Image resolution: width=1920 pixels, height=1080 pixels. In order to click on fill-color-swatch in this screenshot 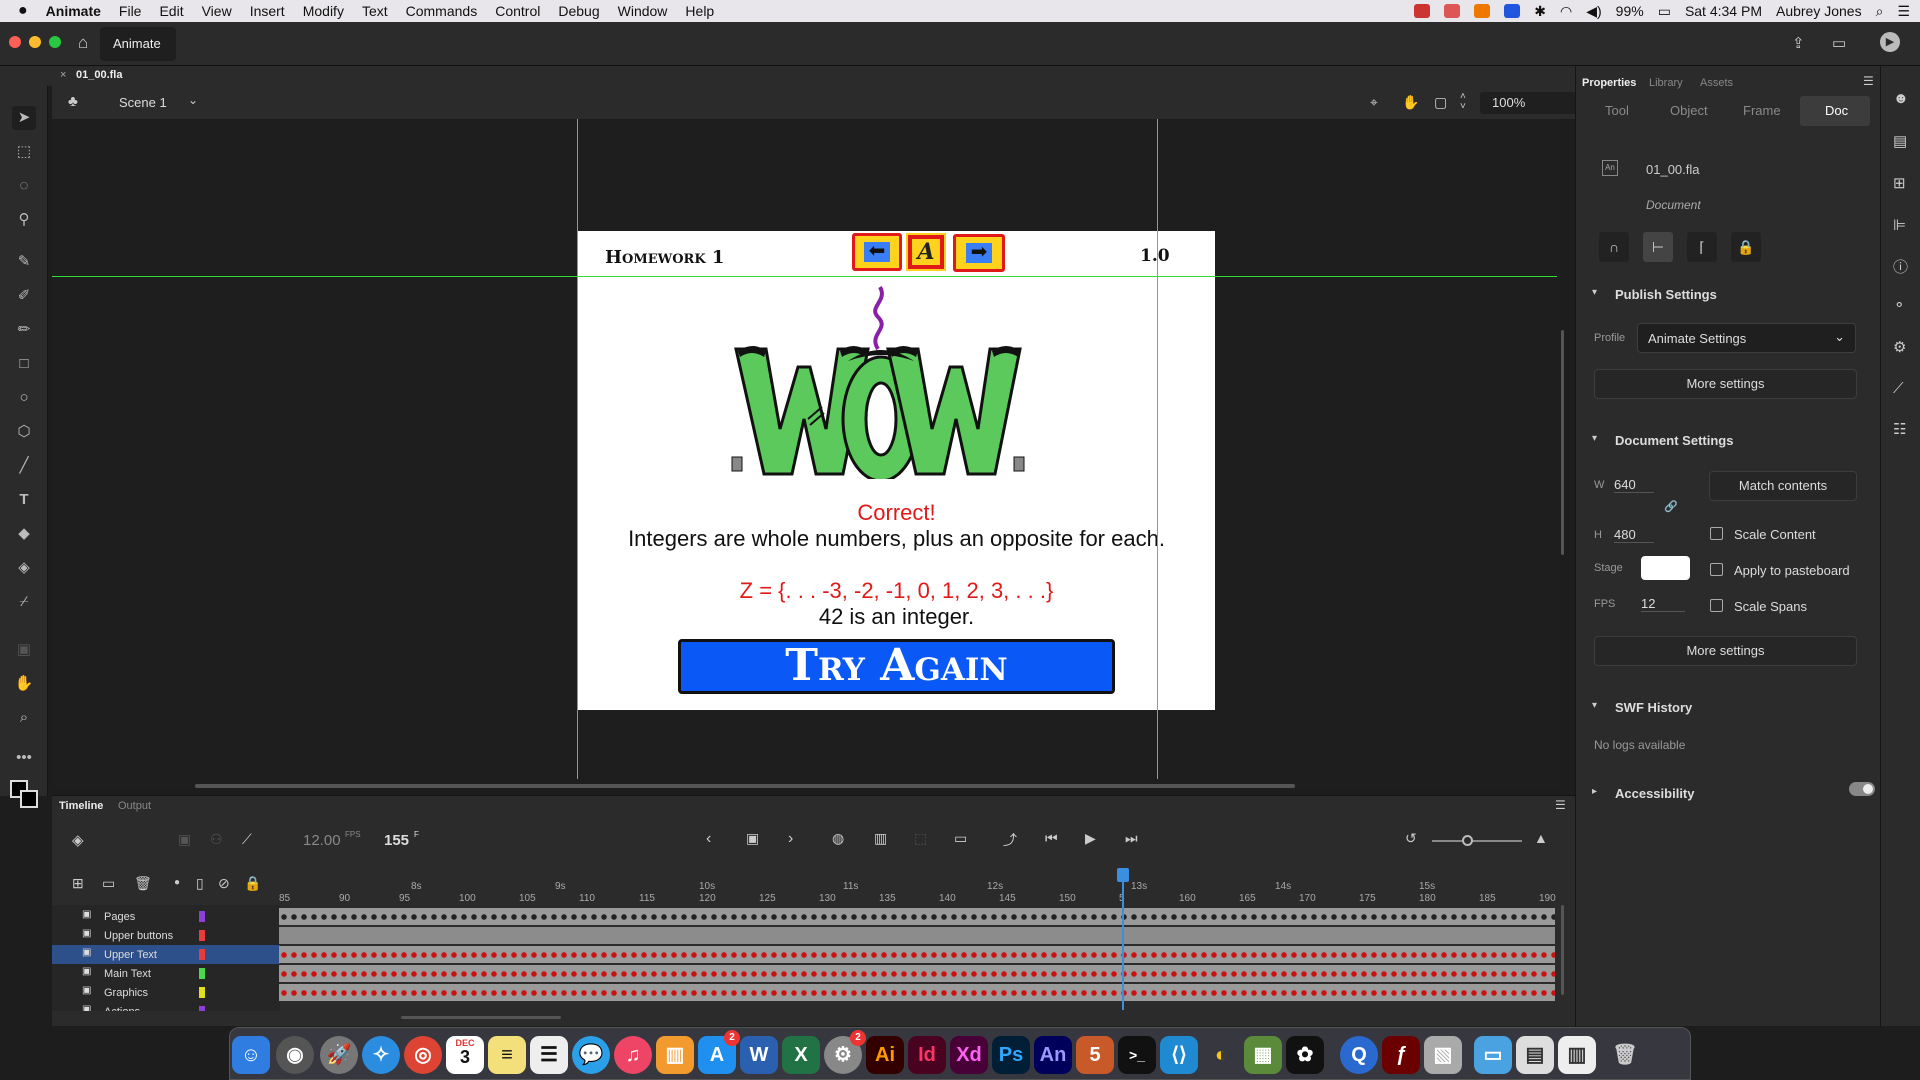, I will do `click(29, 799)`.